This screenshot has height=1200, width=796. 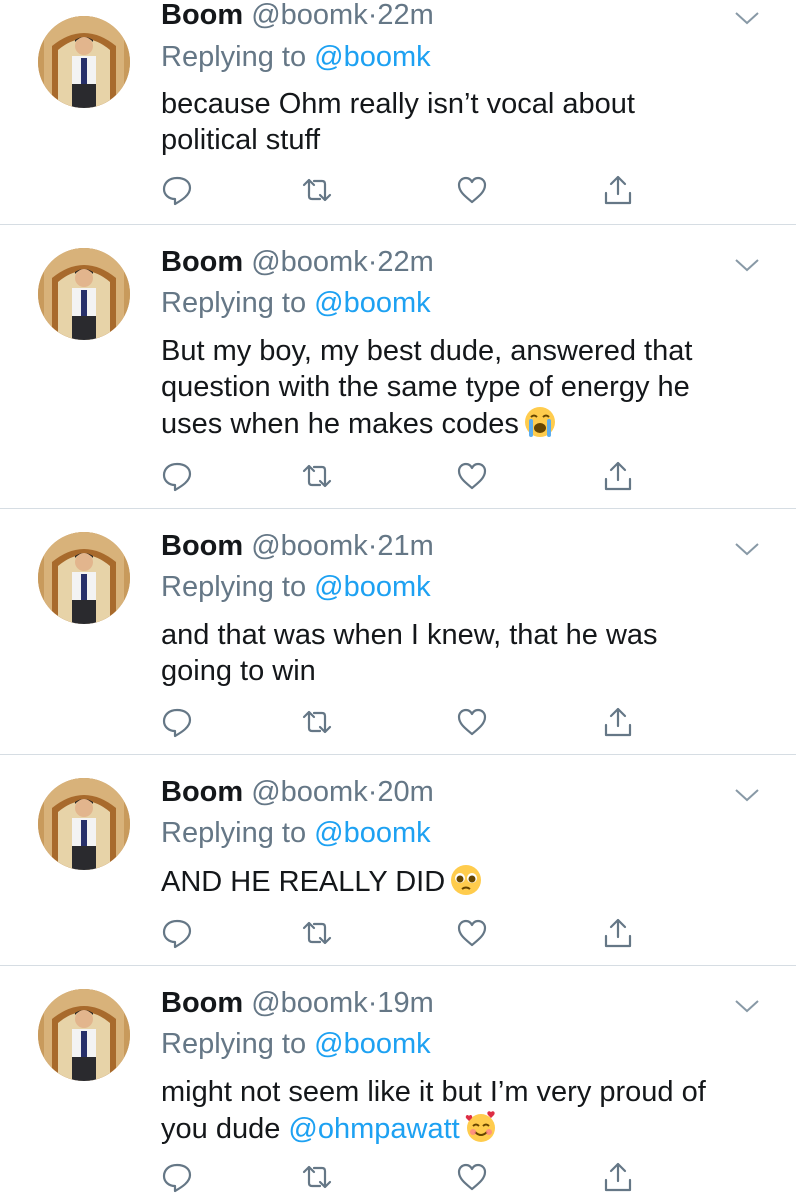 What do you see at coordinates (373, 1129) in the screenshot?
I see `mention-link: @ohmpawatt` at bounding box center [373, 1129].